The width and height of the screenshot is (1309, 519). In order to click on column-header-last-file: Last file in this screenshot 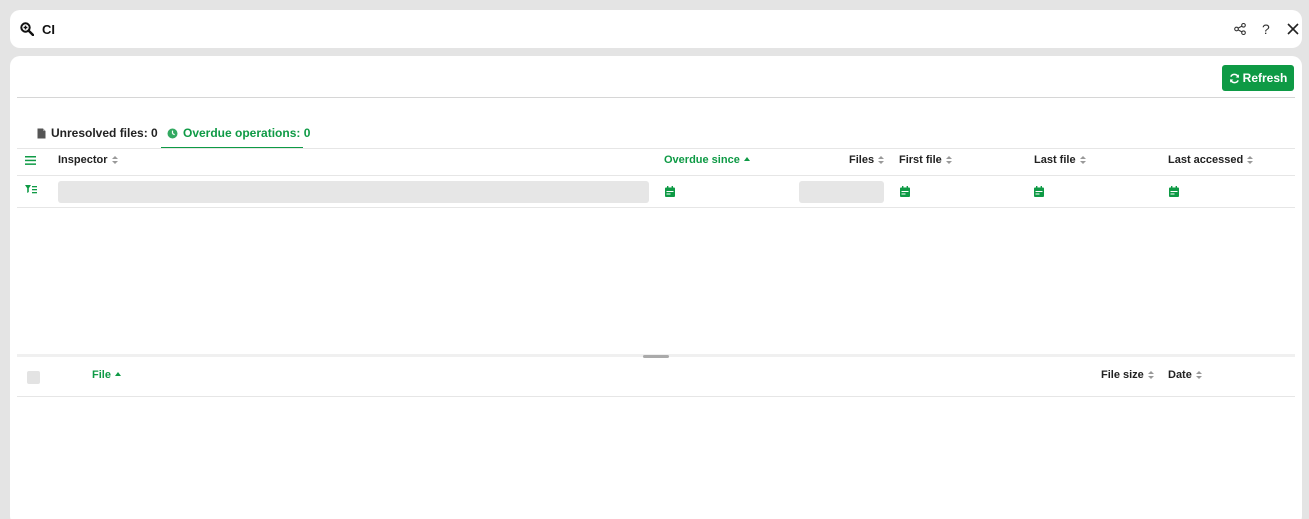, I will do `click(1060, 160)`.